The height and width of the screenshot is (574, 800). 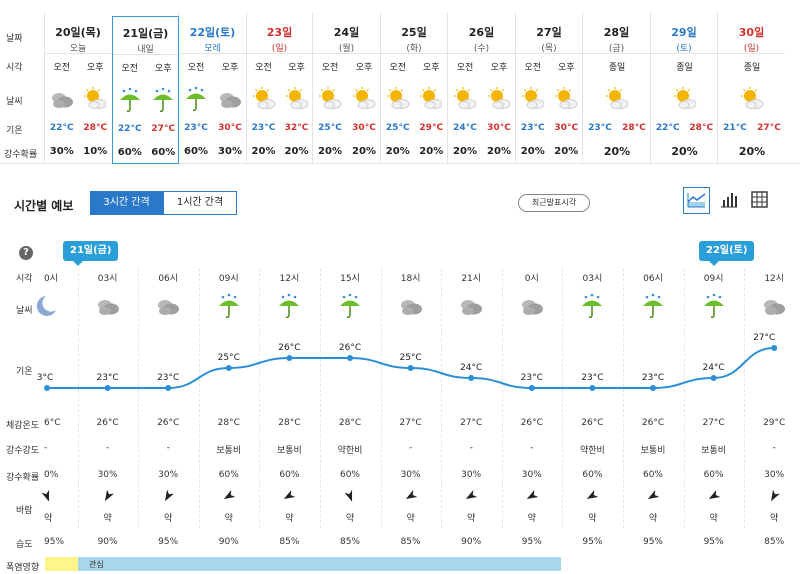 What do you see at coordinates (413, 88) in the screenshot?
I see `day-column: 25일 (화) 오전 20% 오후 20% 25°C 29°C` at bounding box center [413, 88].